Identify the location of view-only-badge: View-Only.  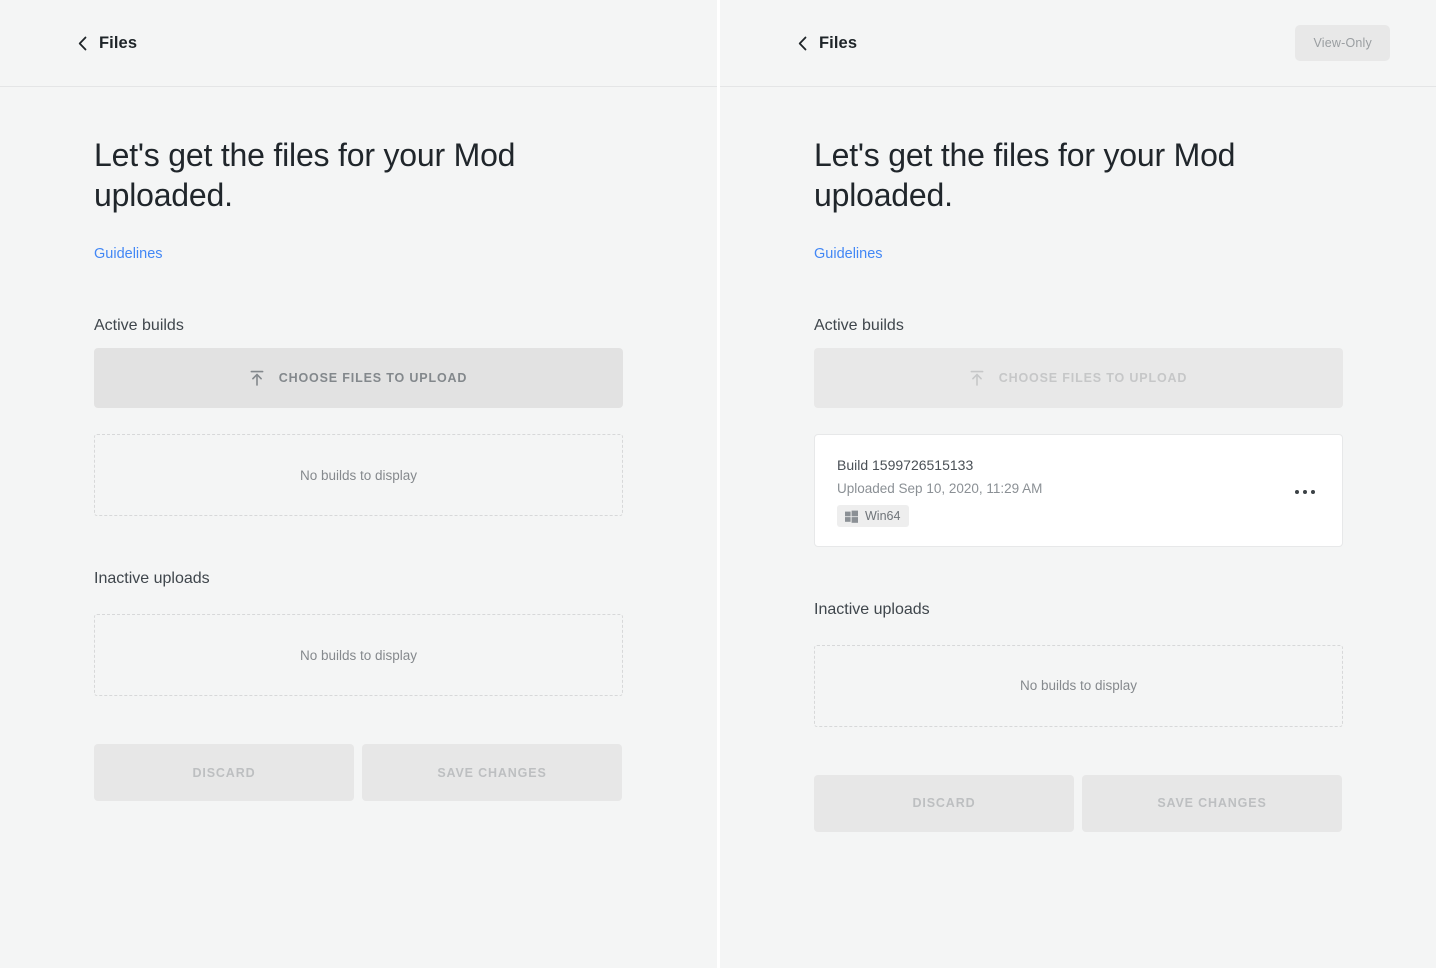
(1342, 43).